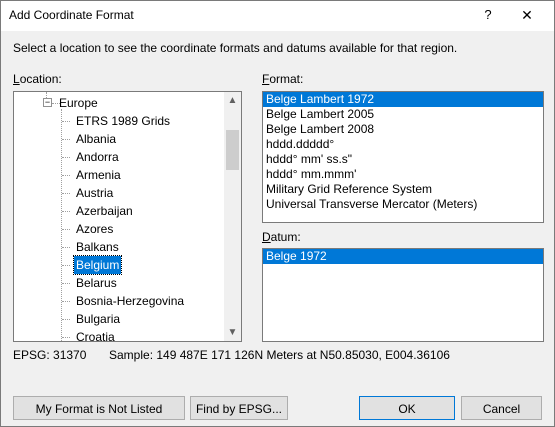 This screenshot has width=555, height=427. I want to click on tree-item-label: Andorra, so click(97, 157).